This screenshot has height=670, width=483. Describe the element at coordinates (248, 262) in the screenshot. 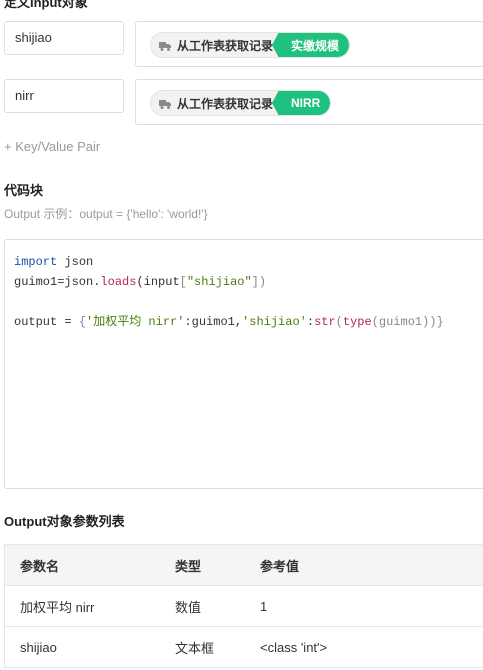

I see `code-line-1: import json` at that location.